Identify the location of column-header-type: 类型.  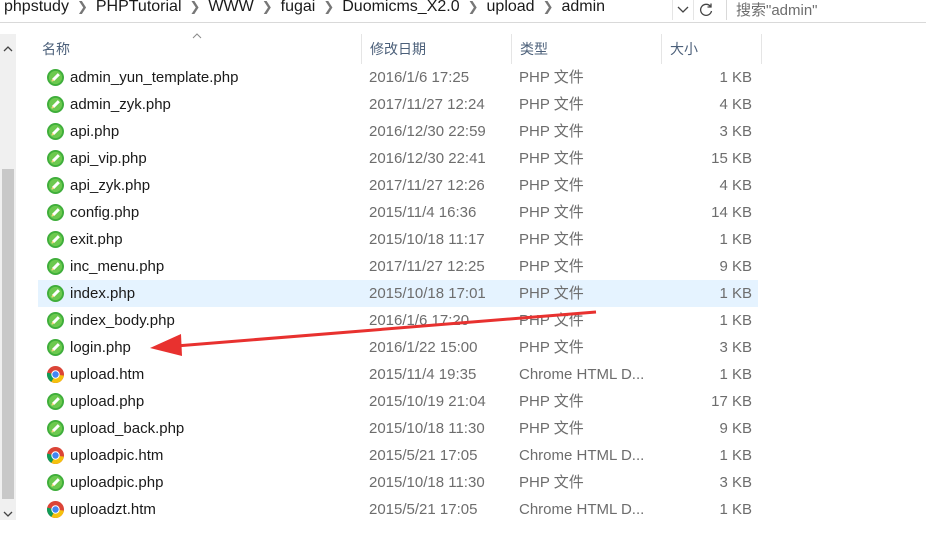
(587, 49).